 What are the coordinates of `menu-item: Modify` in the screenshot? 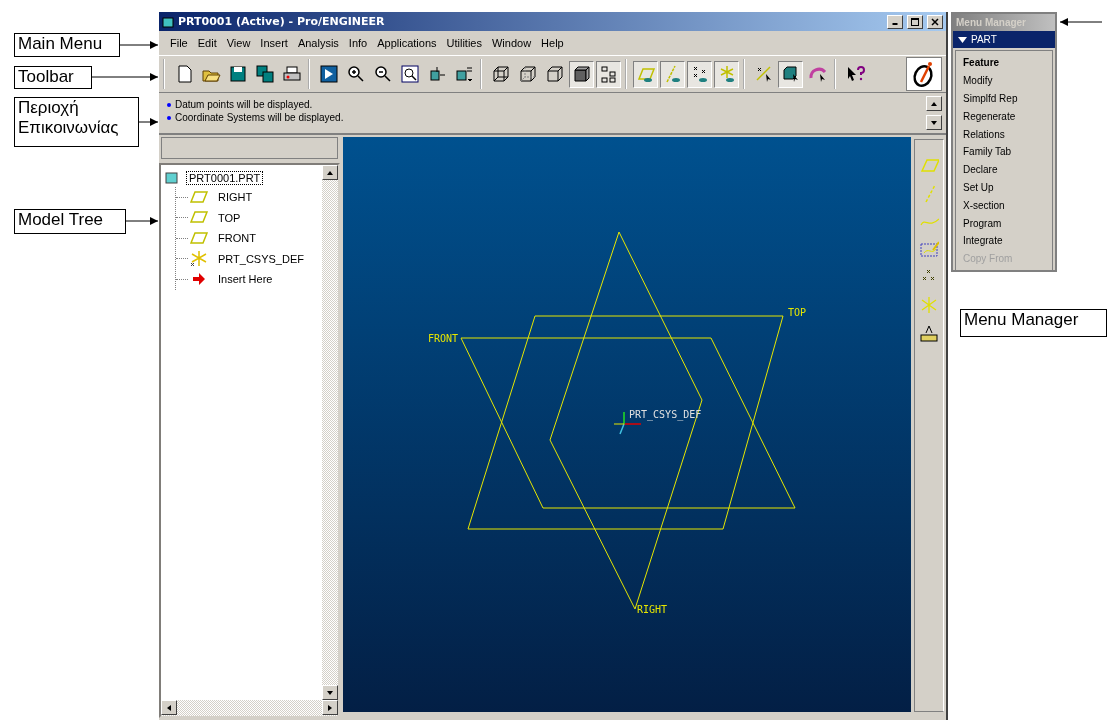 It's located at (1004, 80).